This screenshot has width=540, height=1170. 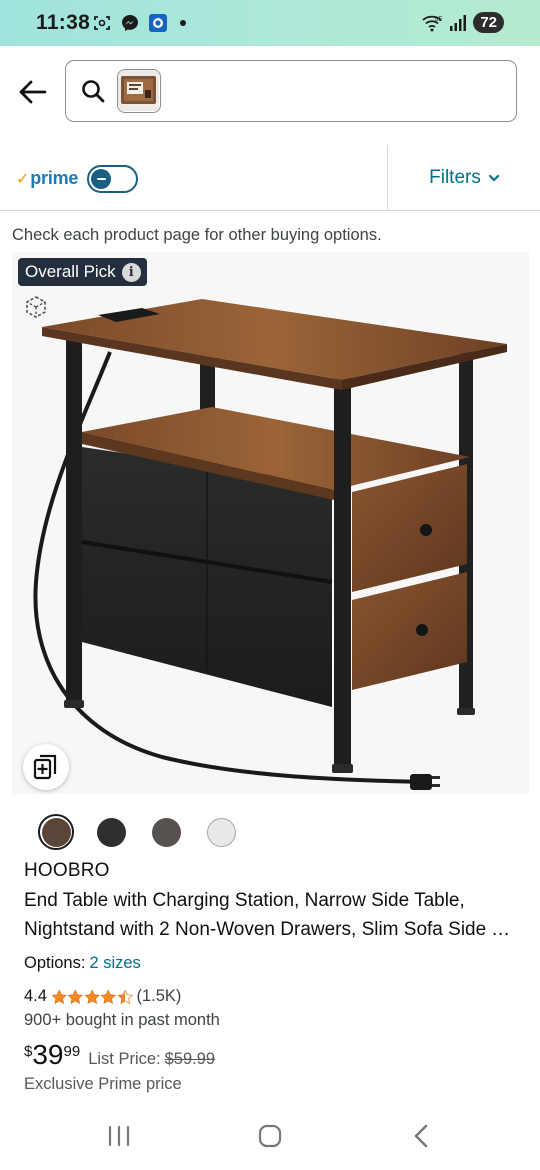 I want to click on query-image-thumbnail, so click(x=139, y=91).